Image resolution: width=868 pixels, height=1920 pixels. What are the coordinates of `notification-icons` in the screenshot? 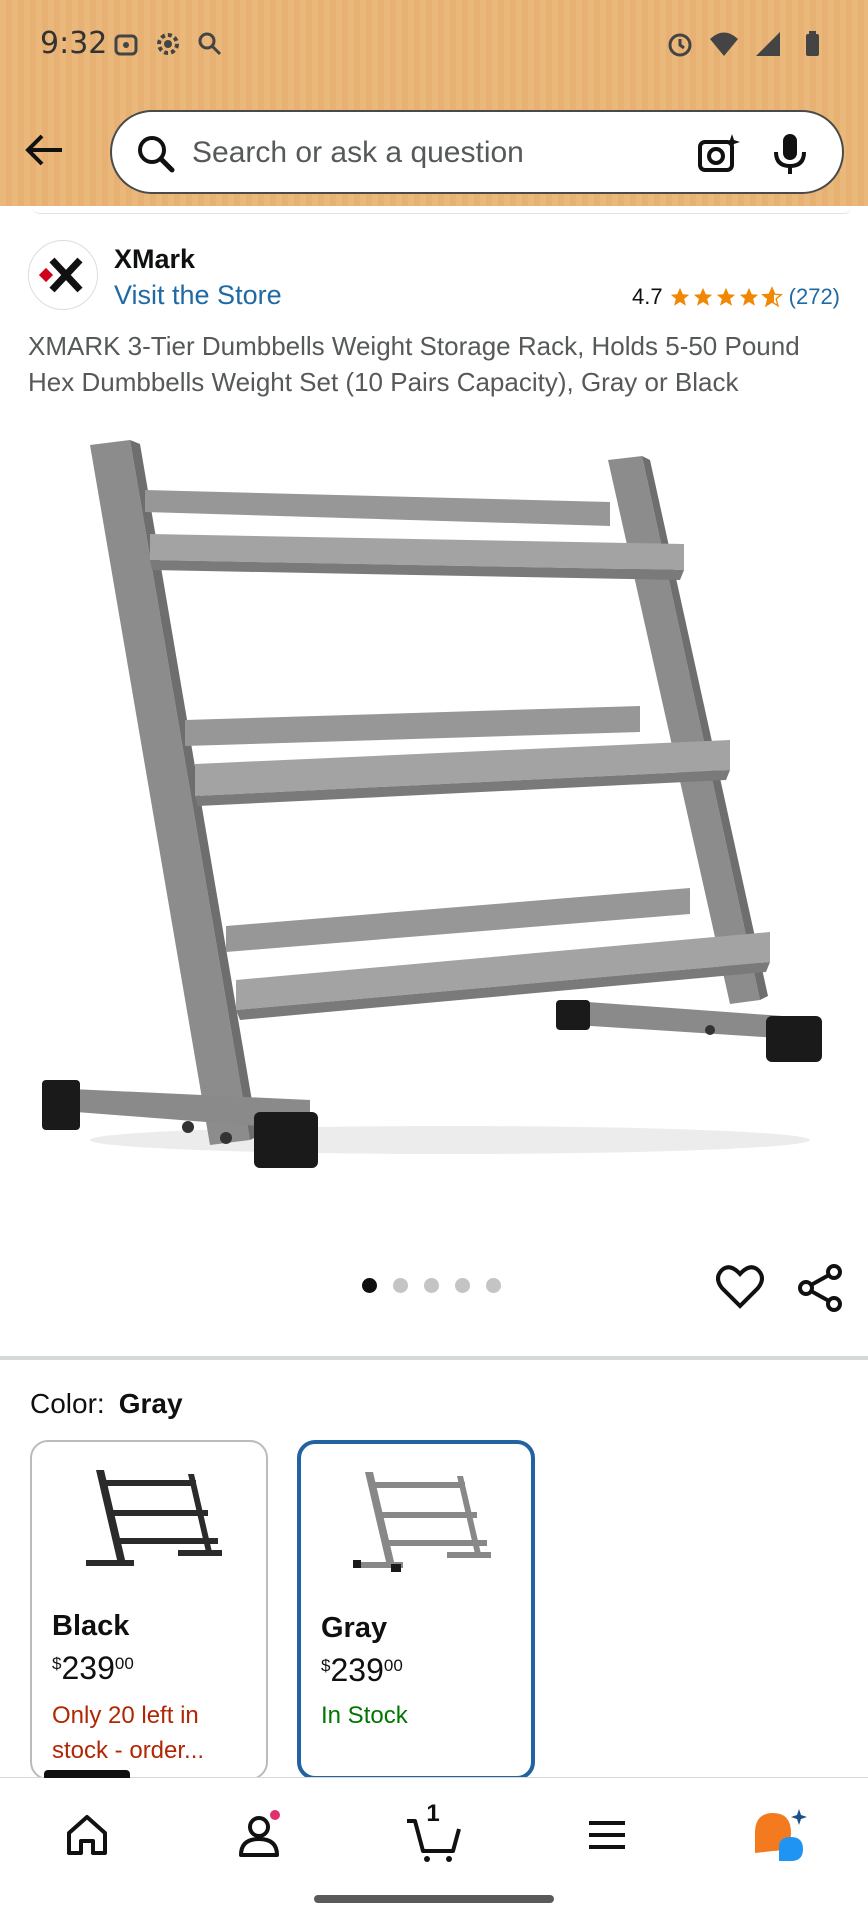 It's located at (168, 44).